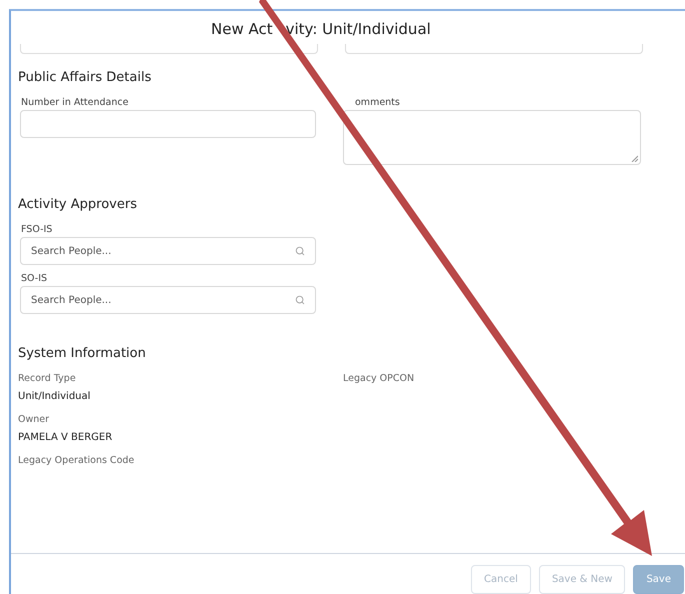 The height and width of the screenshot is (594, 685). Describe the element at coordinates (34, 278) in the screenshot. I see `field-label: SO-IS` at that location.